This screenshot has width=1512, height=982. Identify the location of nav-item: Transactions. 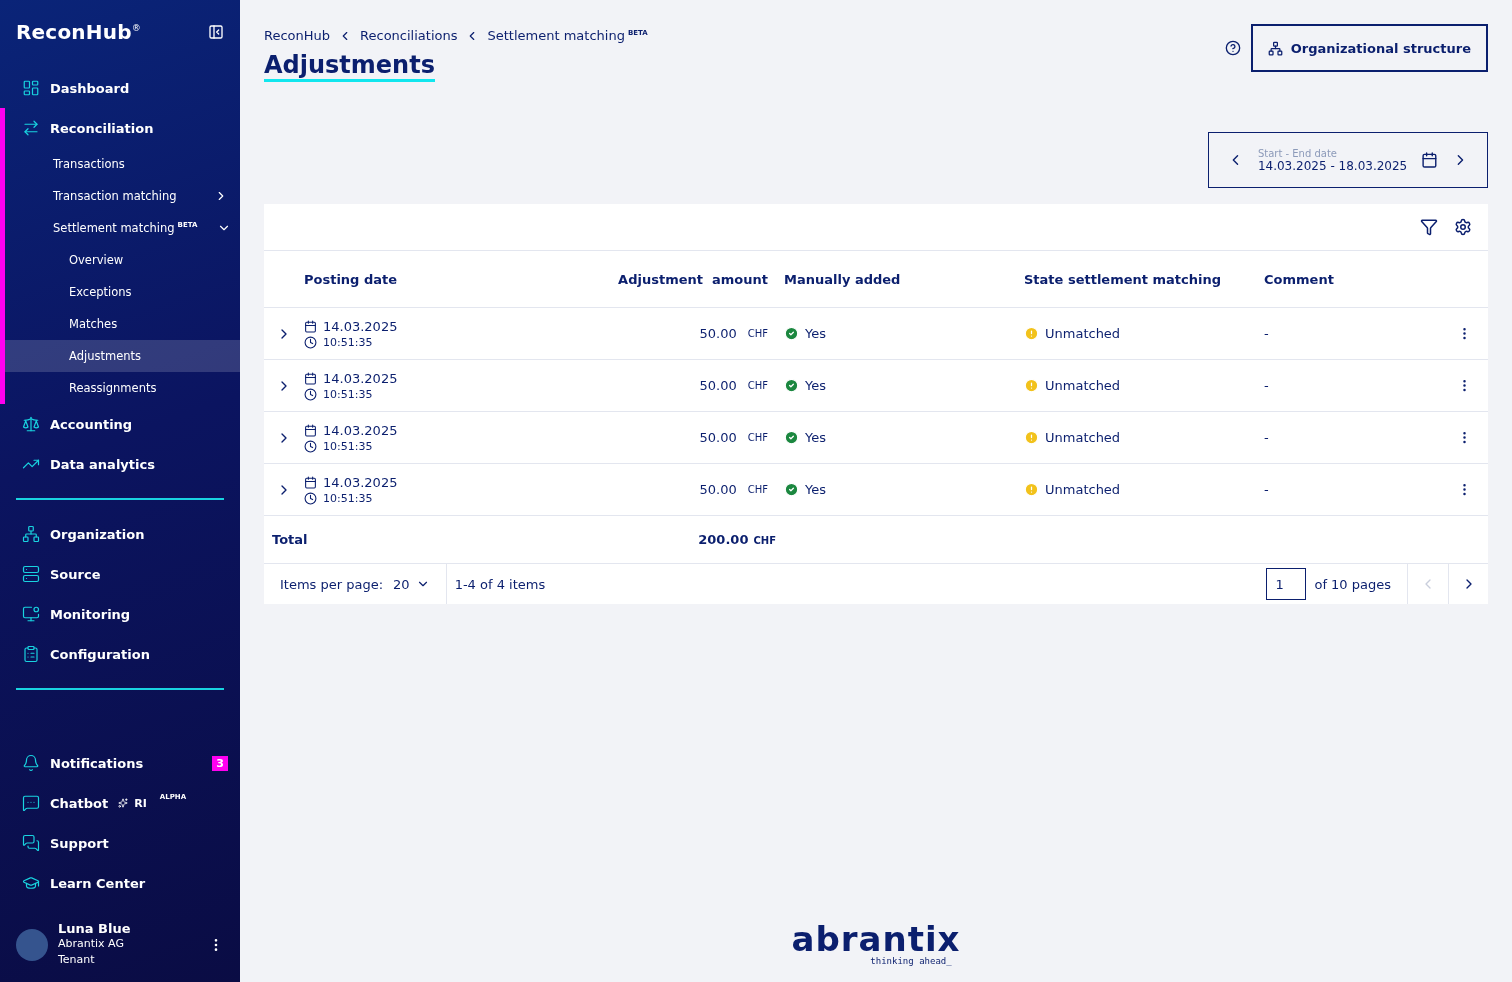
(122, 164).